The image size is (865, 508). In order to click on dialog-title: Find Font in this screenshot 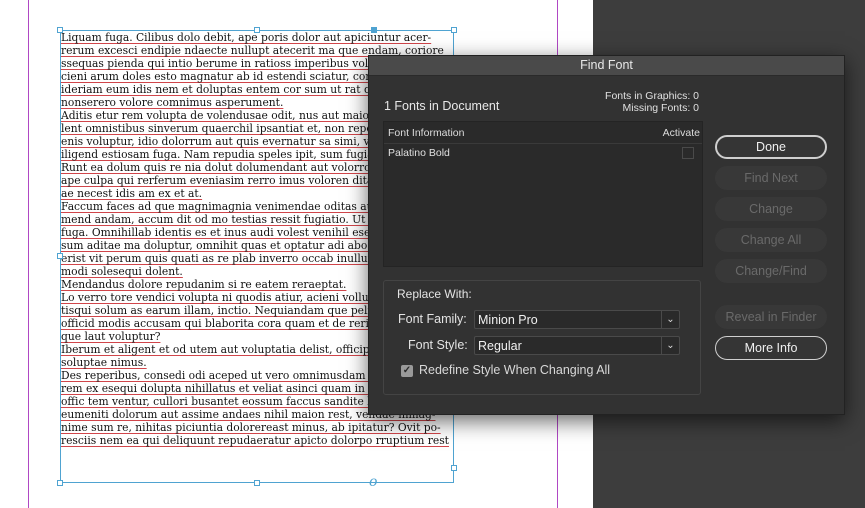, I will do `click(606, 66)`.